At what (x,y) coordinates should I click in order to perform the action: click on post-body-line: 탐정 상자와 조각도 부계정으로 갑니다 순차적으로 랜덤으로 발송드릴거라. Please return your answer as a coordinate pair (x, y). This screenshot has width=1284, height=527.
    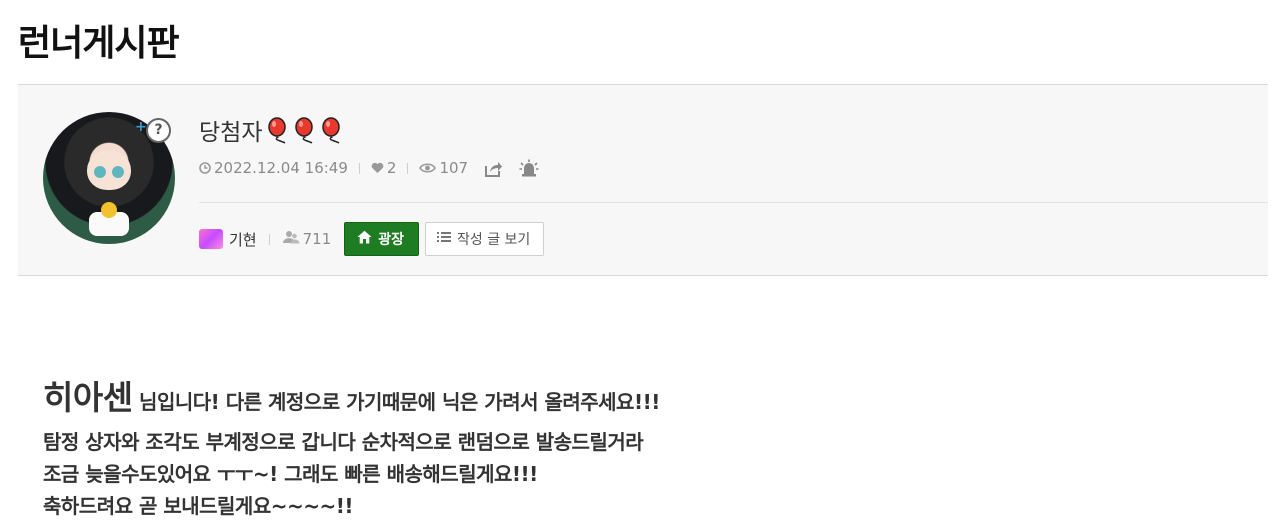
    Looking at the image, I should click on (343, 442).